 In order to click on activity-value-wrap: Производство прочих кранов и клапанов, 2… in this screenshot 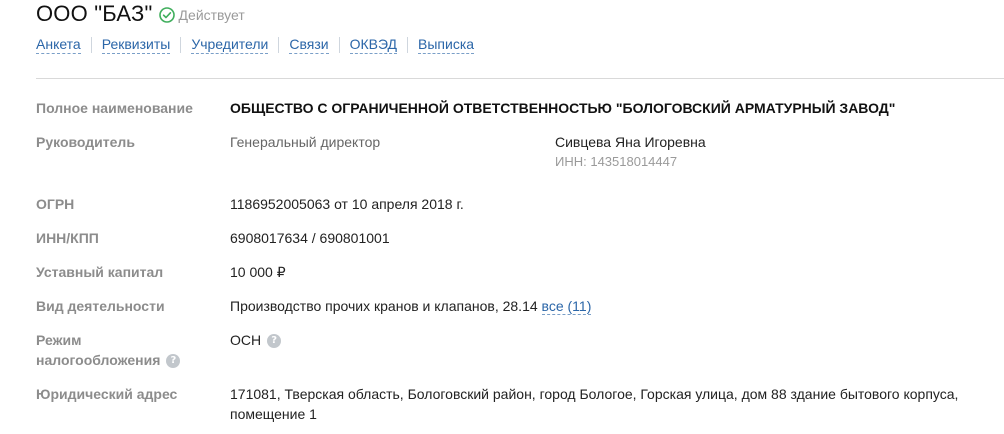, I will do `click(411, 306)`.